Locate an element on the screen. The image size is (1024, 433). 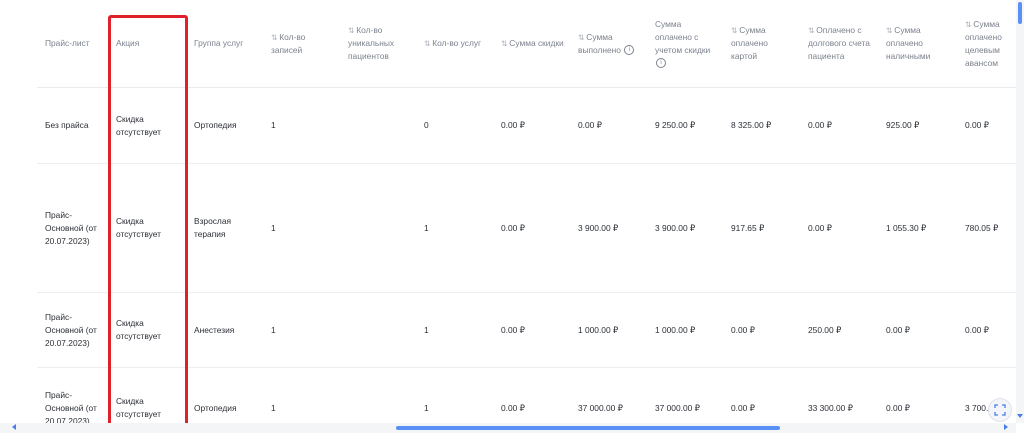
table-cell: 925.00 ₽ is located at coordinates (917, 125).